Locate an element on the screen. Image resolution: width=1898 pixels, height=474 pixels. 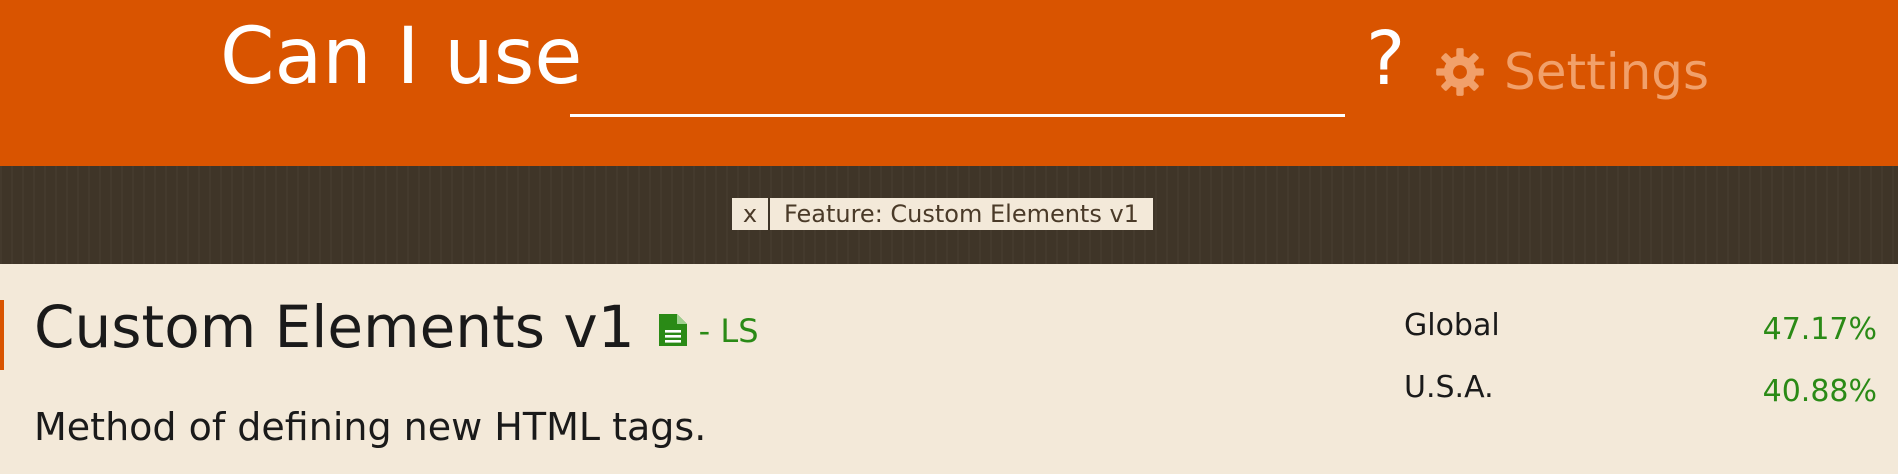
feature-description: Method of defining new HTML tags. is located at coordinates (370, 427).